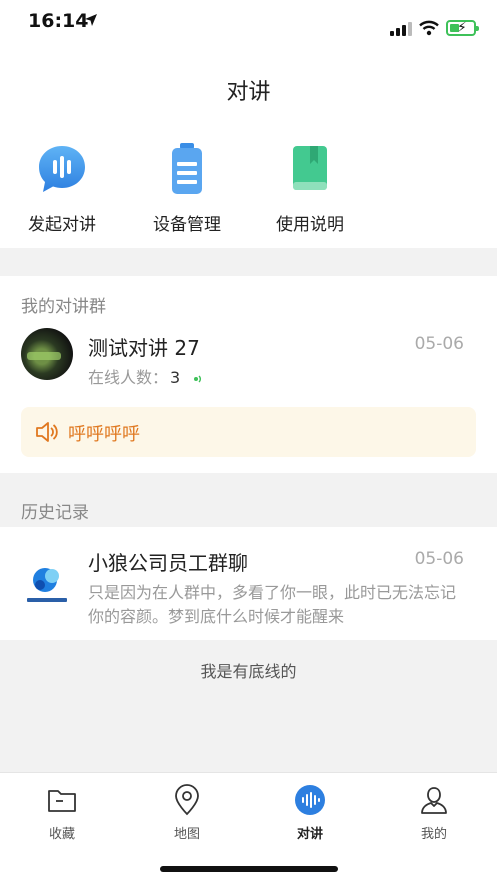  Describe the element at coordinates (248, 22) in the screenshot. I see `status-bar: 16:14 ⚡` at that location.